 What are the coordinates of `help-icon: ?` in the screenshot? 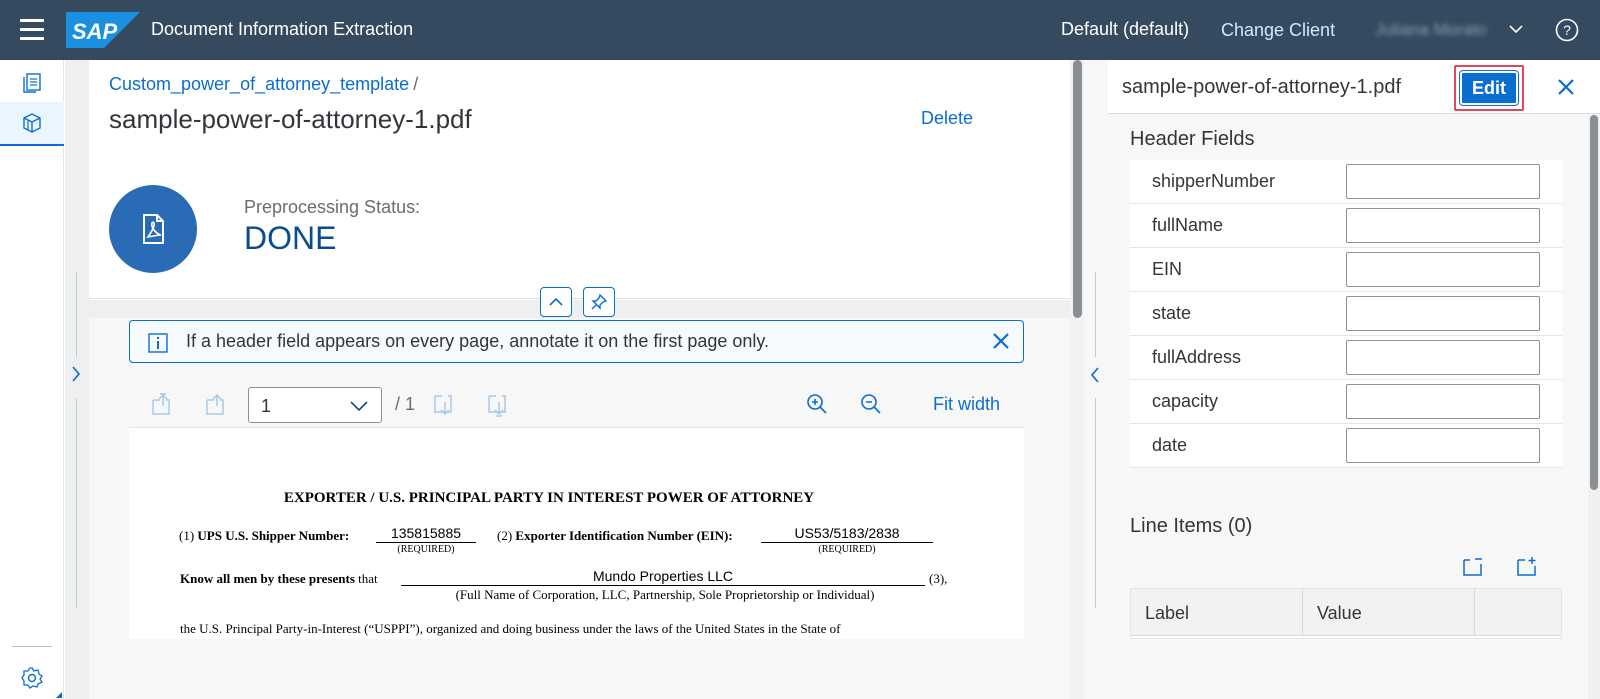 It's located at (1567, 30).